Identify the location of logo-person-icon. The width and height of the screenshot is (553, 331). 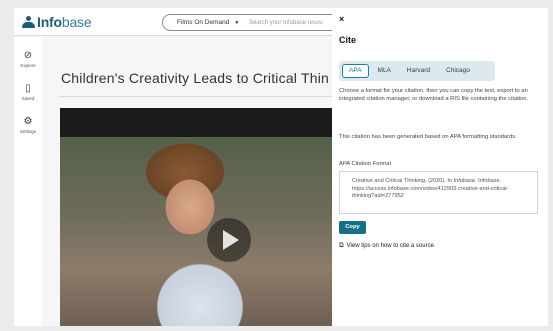
(28, 22).